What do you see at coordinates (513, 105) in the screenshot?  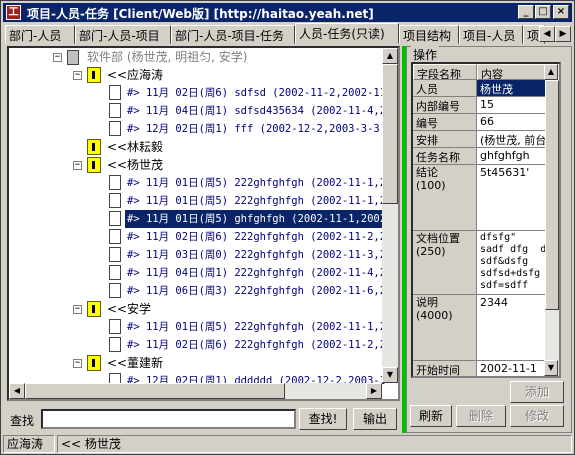 I see `field-value: 15` at bounding box center [513, 105].